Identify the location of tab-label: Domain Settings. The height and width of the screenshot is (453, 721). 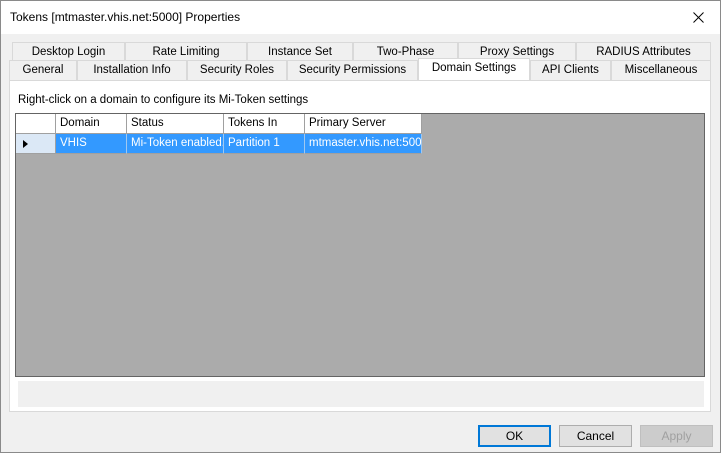
(474, 68).